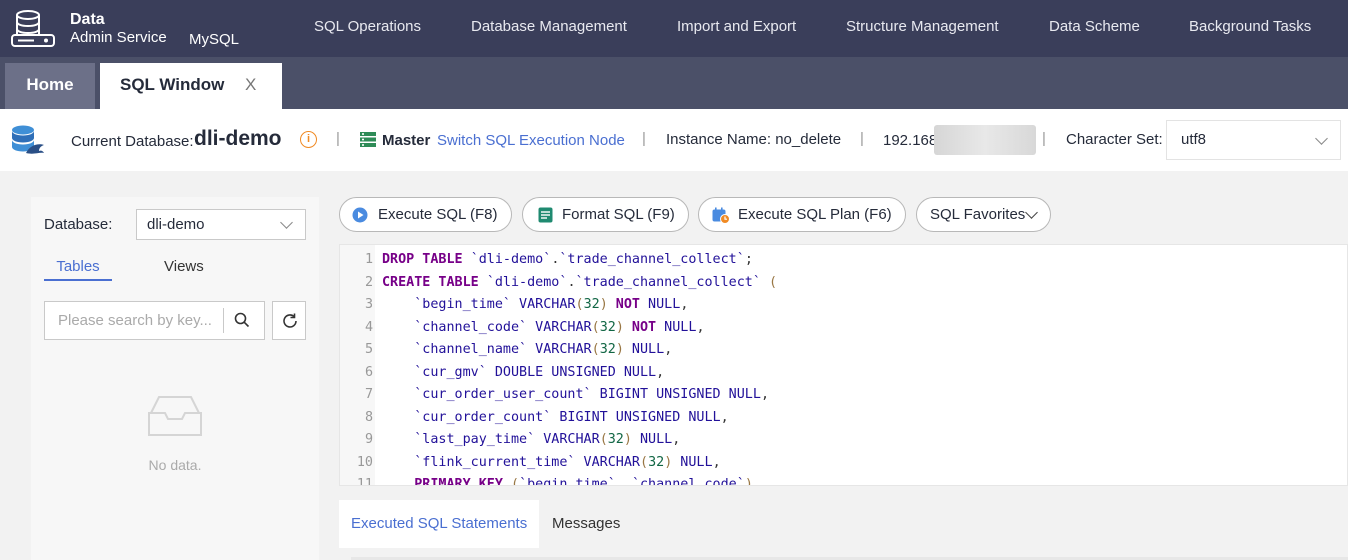 The width and height of the screenshot is (1348, 560). What do you see at coordinates (176, 224) in the screenshot?
I see `database-select-value: dli-demo` at bounding box center [176, 224].